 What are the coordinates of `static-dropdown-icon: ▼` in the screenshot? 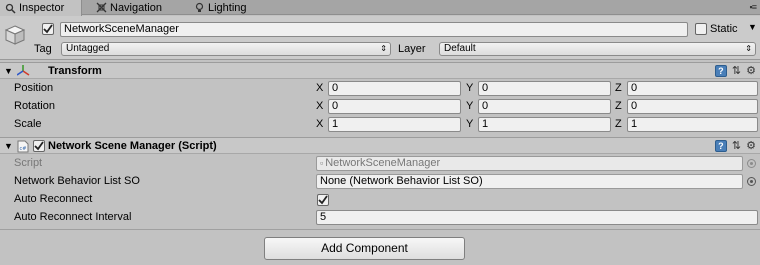 It's located at (752, 27).